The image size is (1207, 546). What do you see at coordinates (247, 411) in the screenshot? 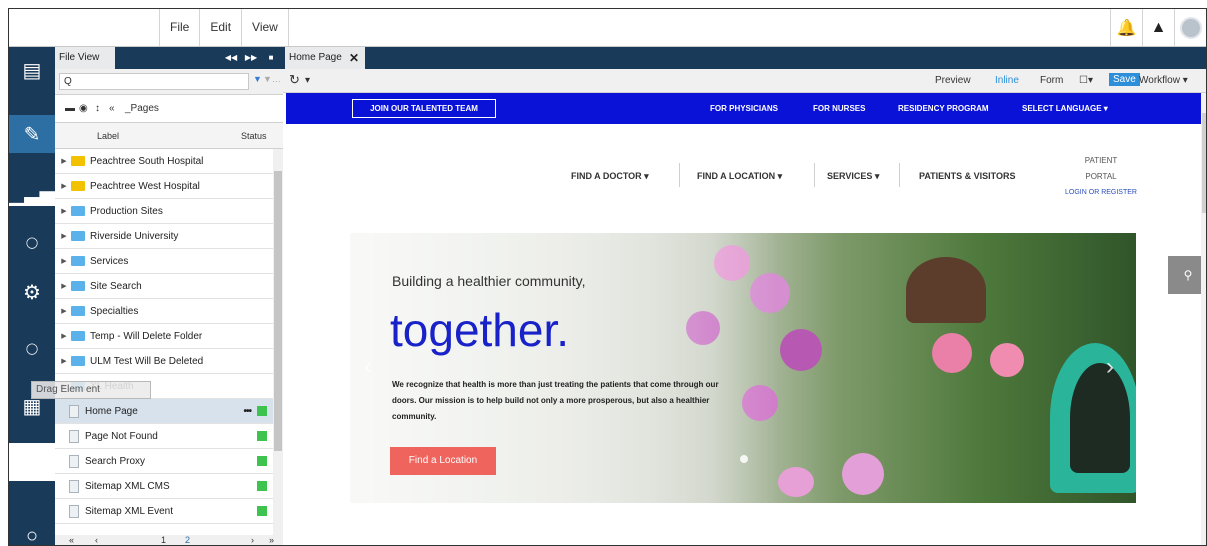
I see `more-options-icon: •••` at bounding box center [247, 411].